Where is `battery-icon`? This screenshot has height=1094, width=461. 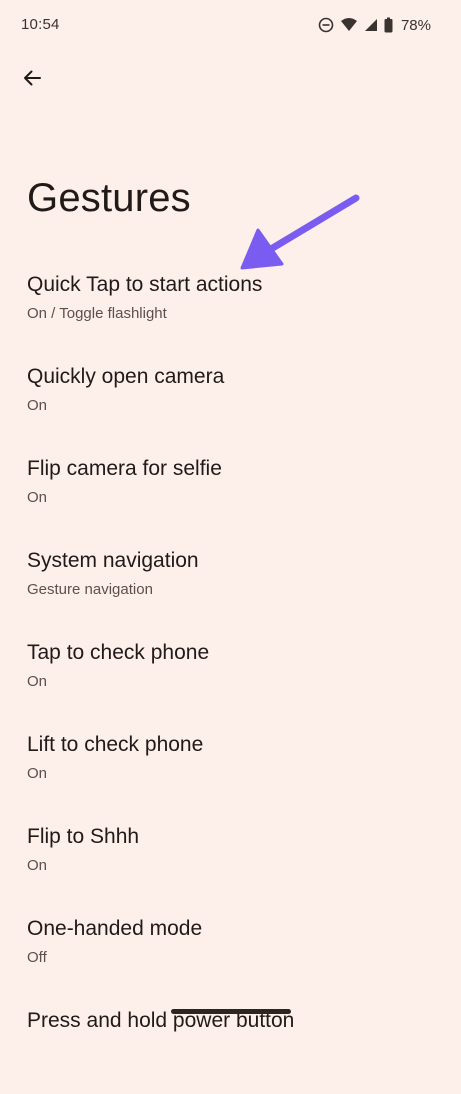
battery-icon is located at coordinates (388, 25).